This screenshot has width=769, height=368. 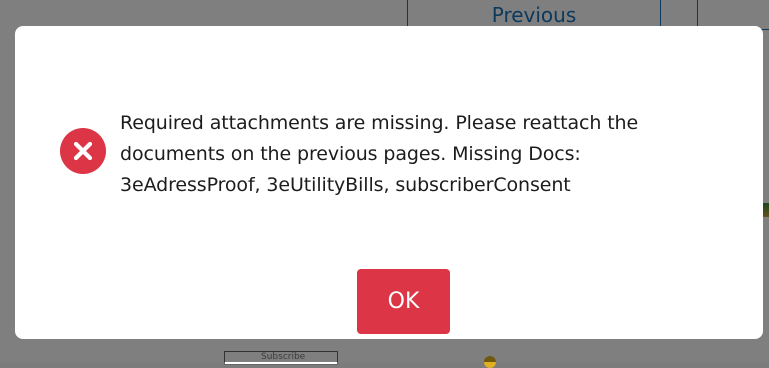 What do you see at coordinates (403, 301) in the screenshot?
I see `ok-button: OK` at bounding box center [403, 301].